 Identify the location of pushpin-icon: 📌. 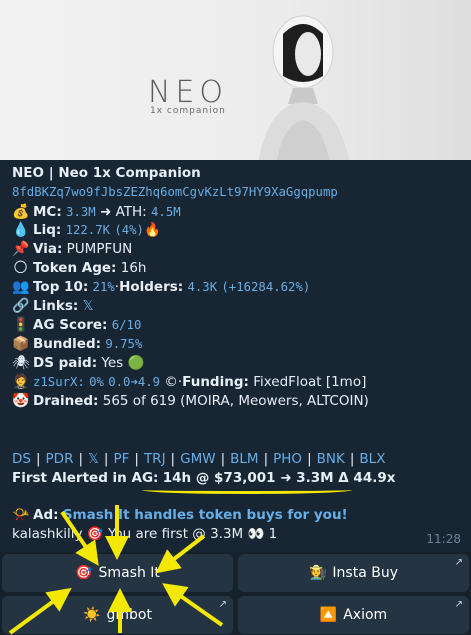
(21, 249).